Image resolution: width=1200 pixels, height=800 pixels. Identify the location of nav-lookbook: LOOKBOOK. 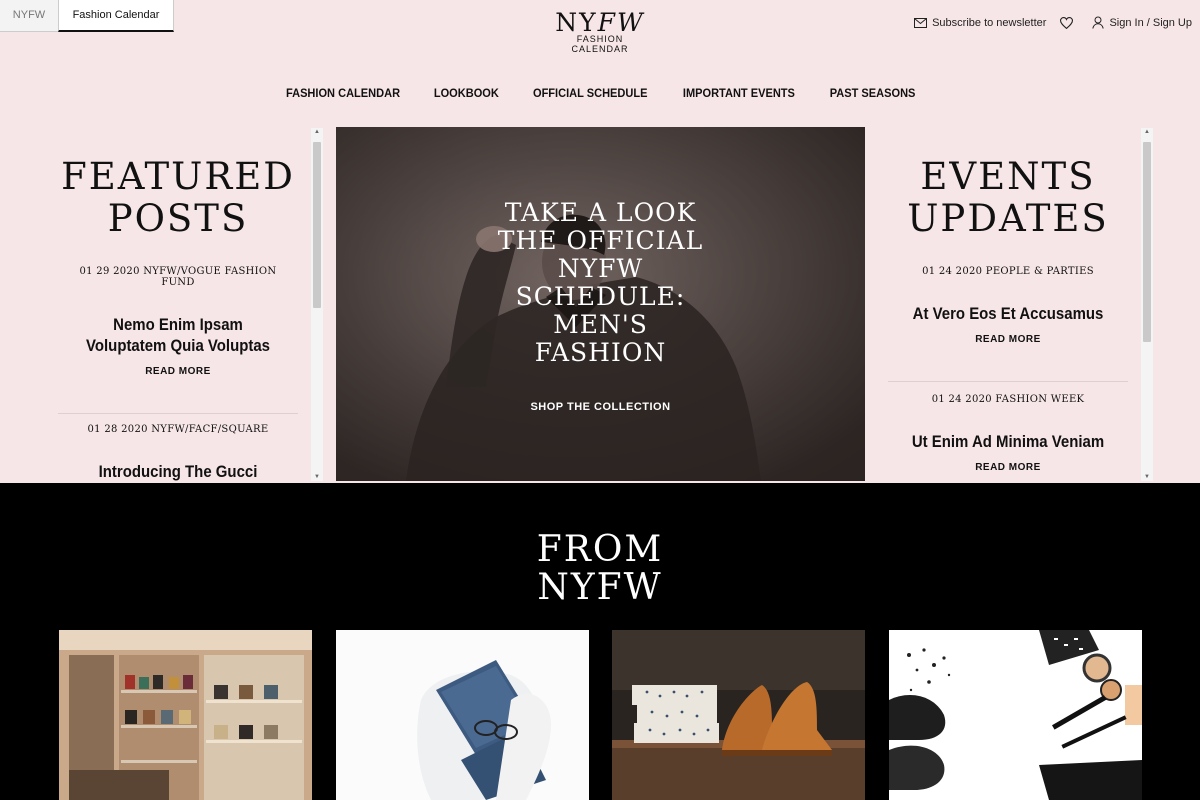
(466, 93).